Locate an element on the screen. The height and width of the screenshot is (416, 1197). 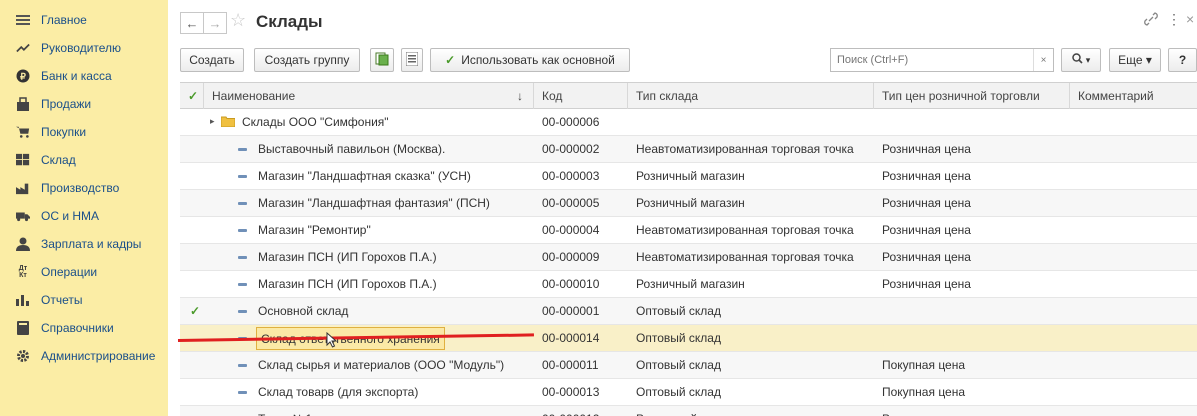
column-header-price-type: Тип цен розничной торговли is located at coordinates (972, 96).